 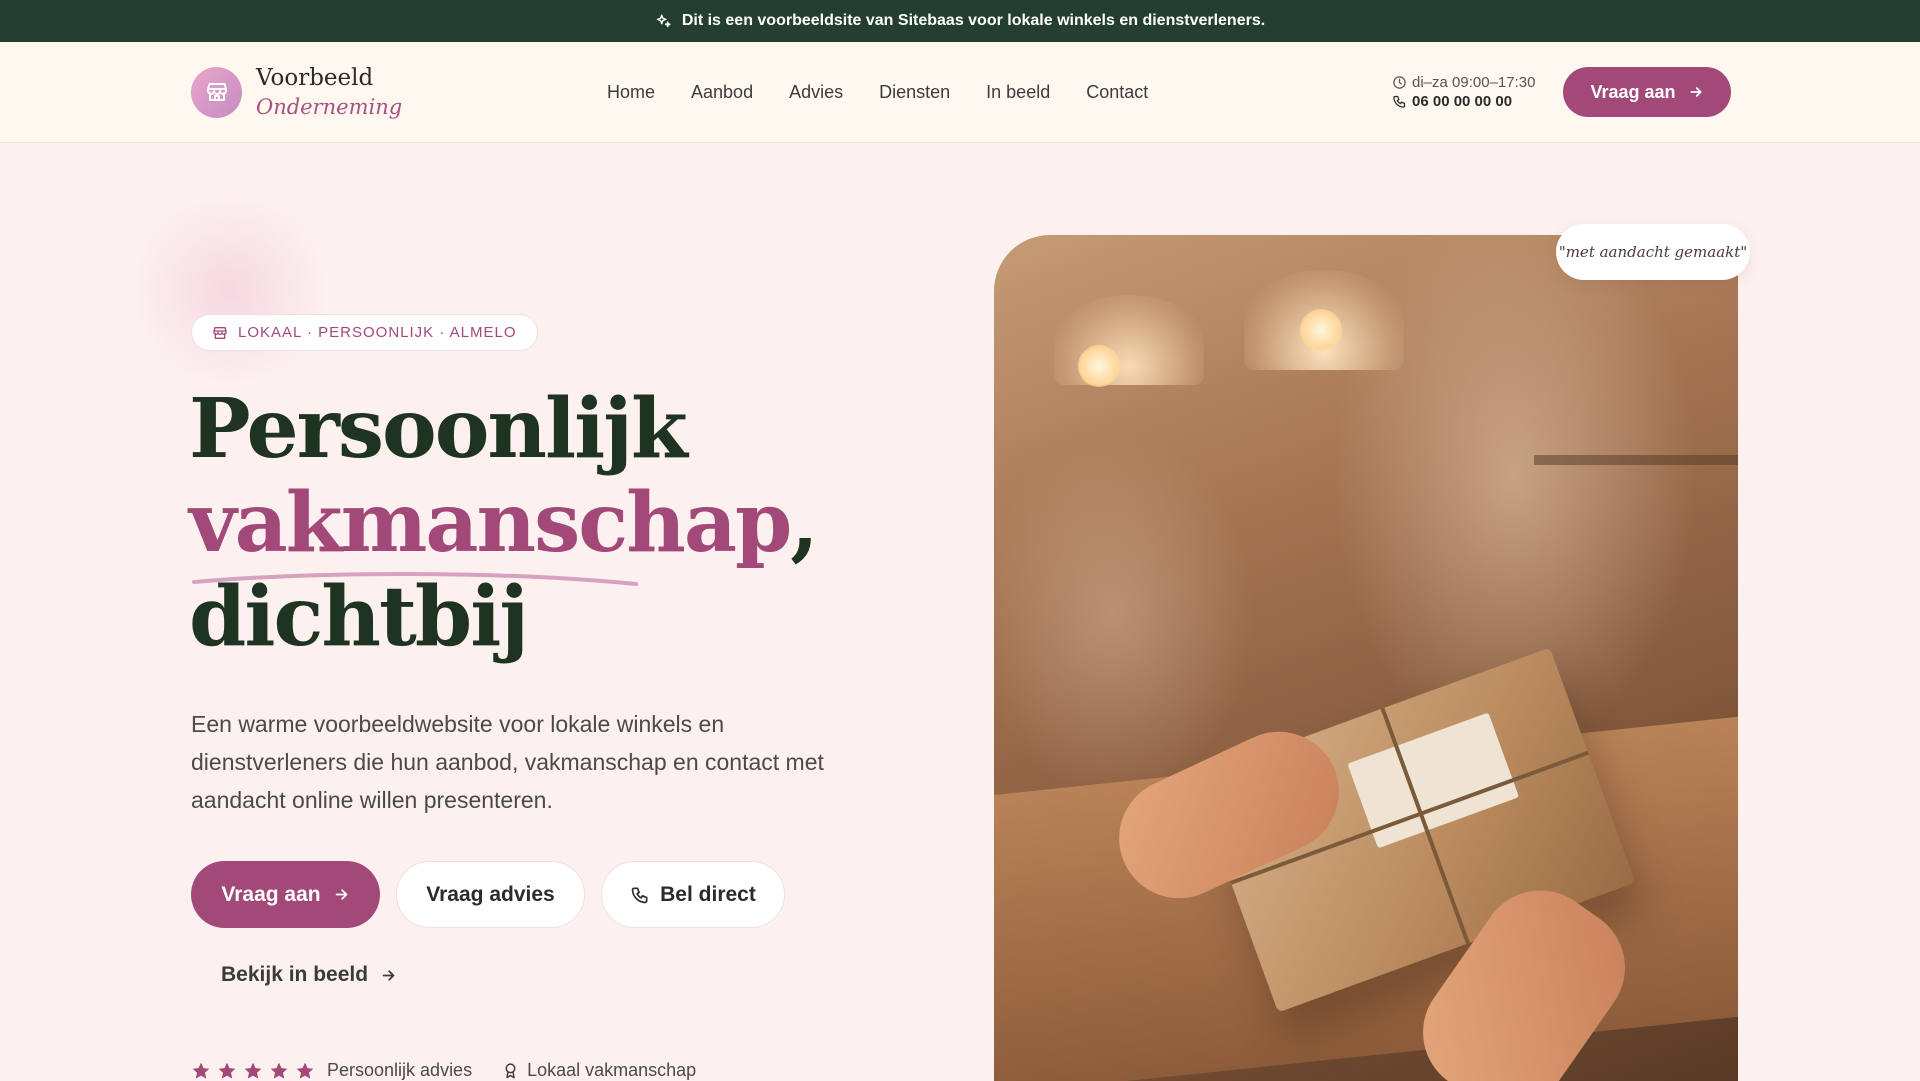 What do you see at coordinates (415, 579) in the screenshot?
I see `headline-underline` at bounding box center [415, 579].